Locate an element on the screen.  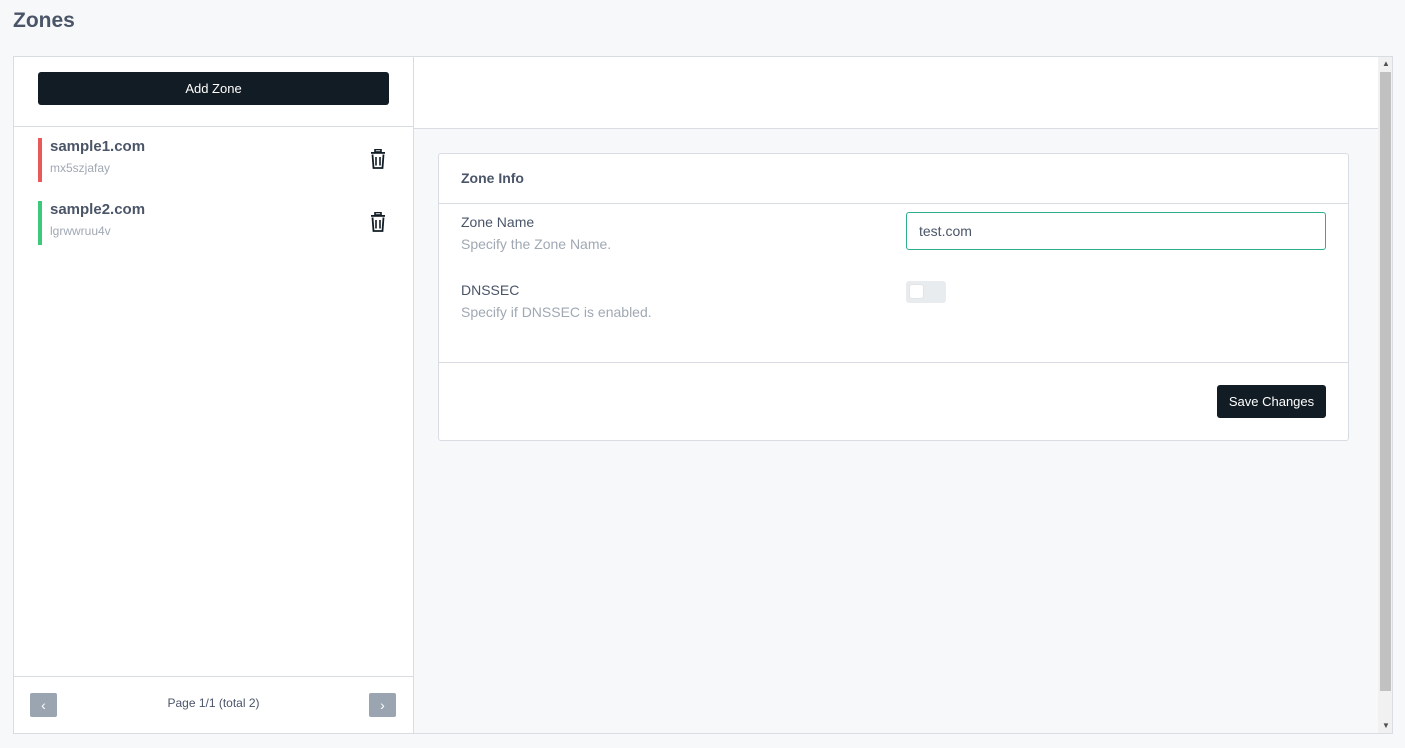
detail-header is located at coordinates (896, 93).